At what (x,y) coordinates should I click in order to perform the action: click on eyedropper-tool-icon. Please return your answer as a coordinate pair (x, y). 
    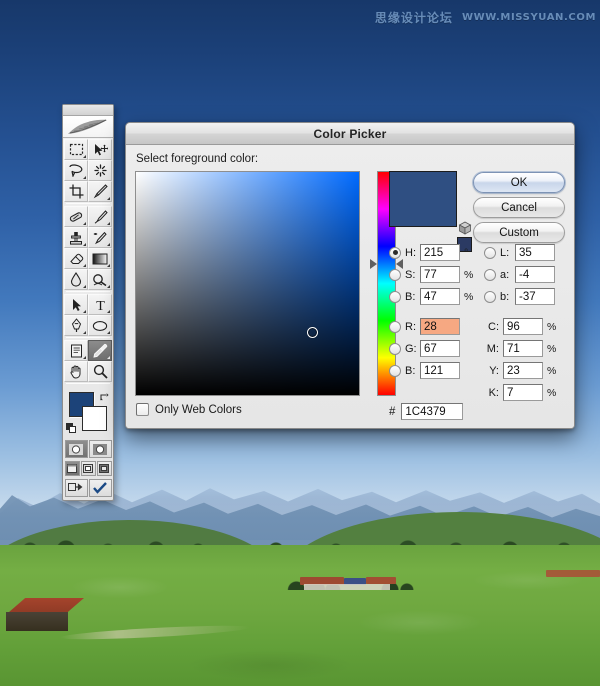
    Looking at the image, I should click on (100, 350).